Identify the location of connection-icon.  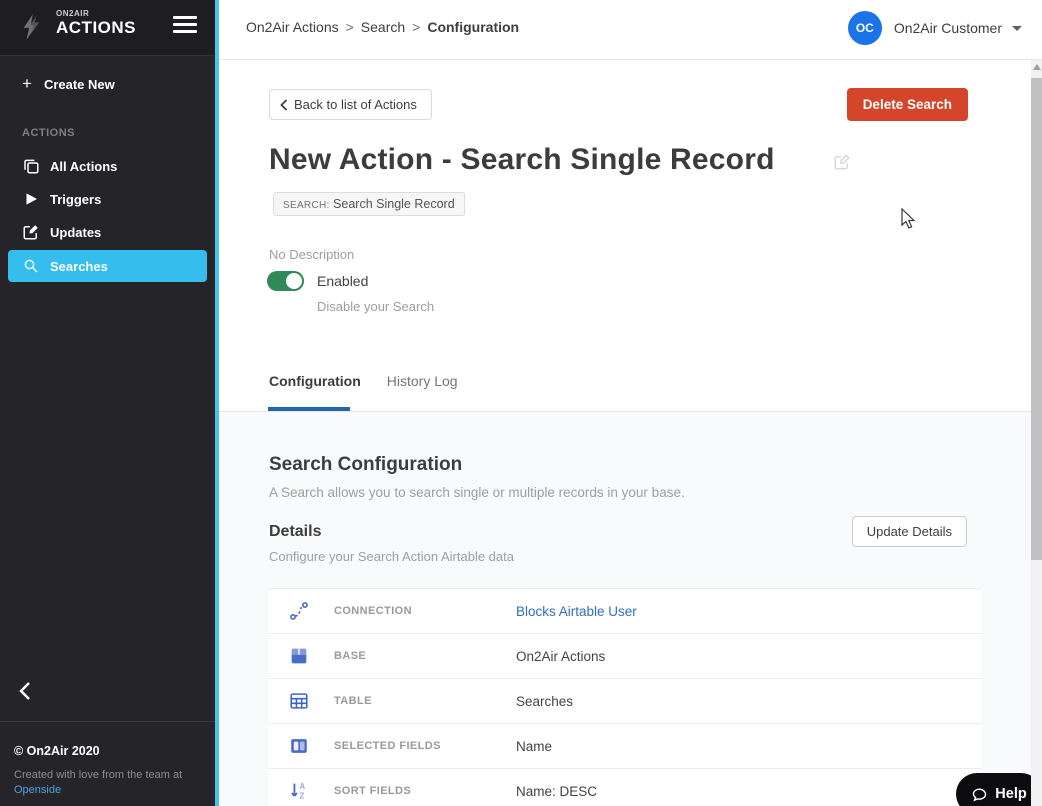
(299, 611).